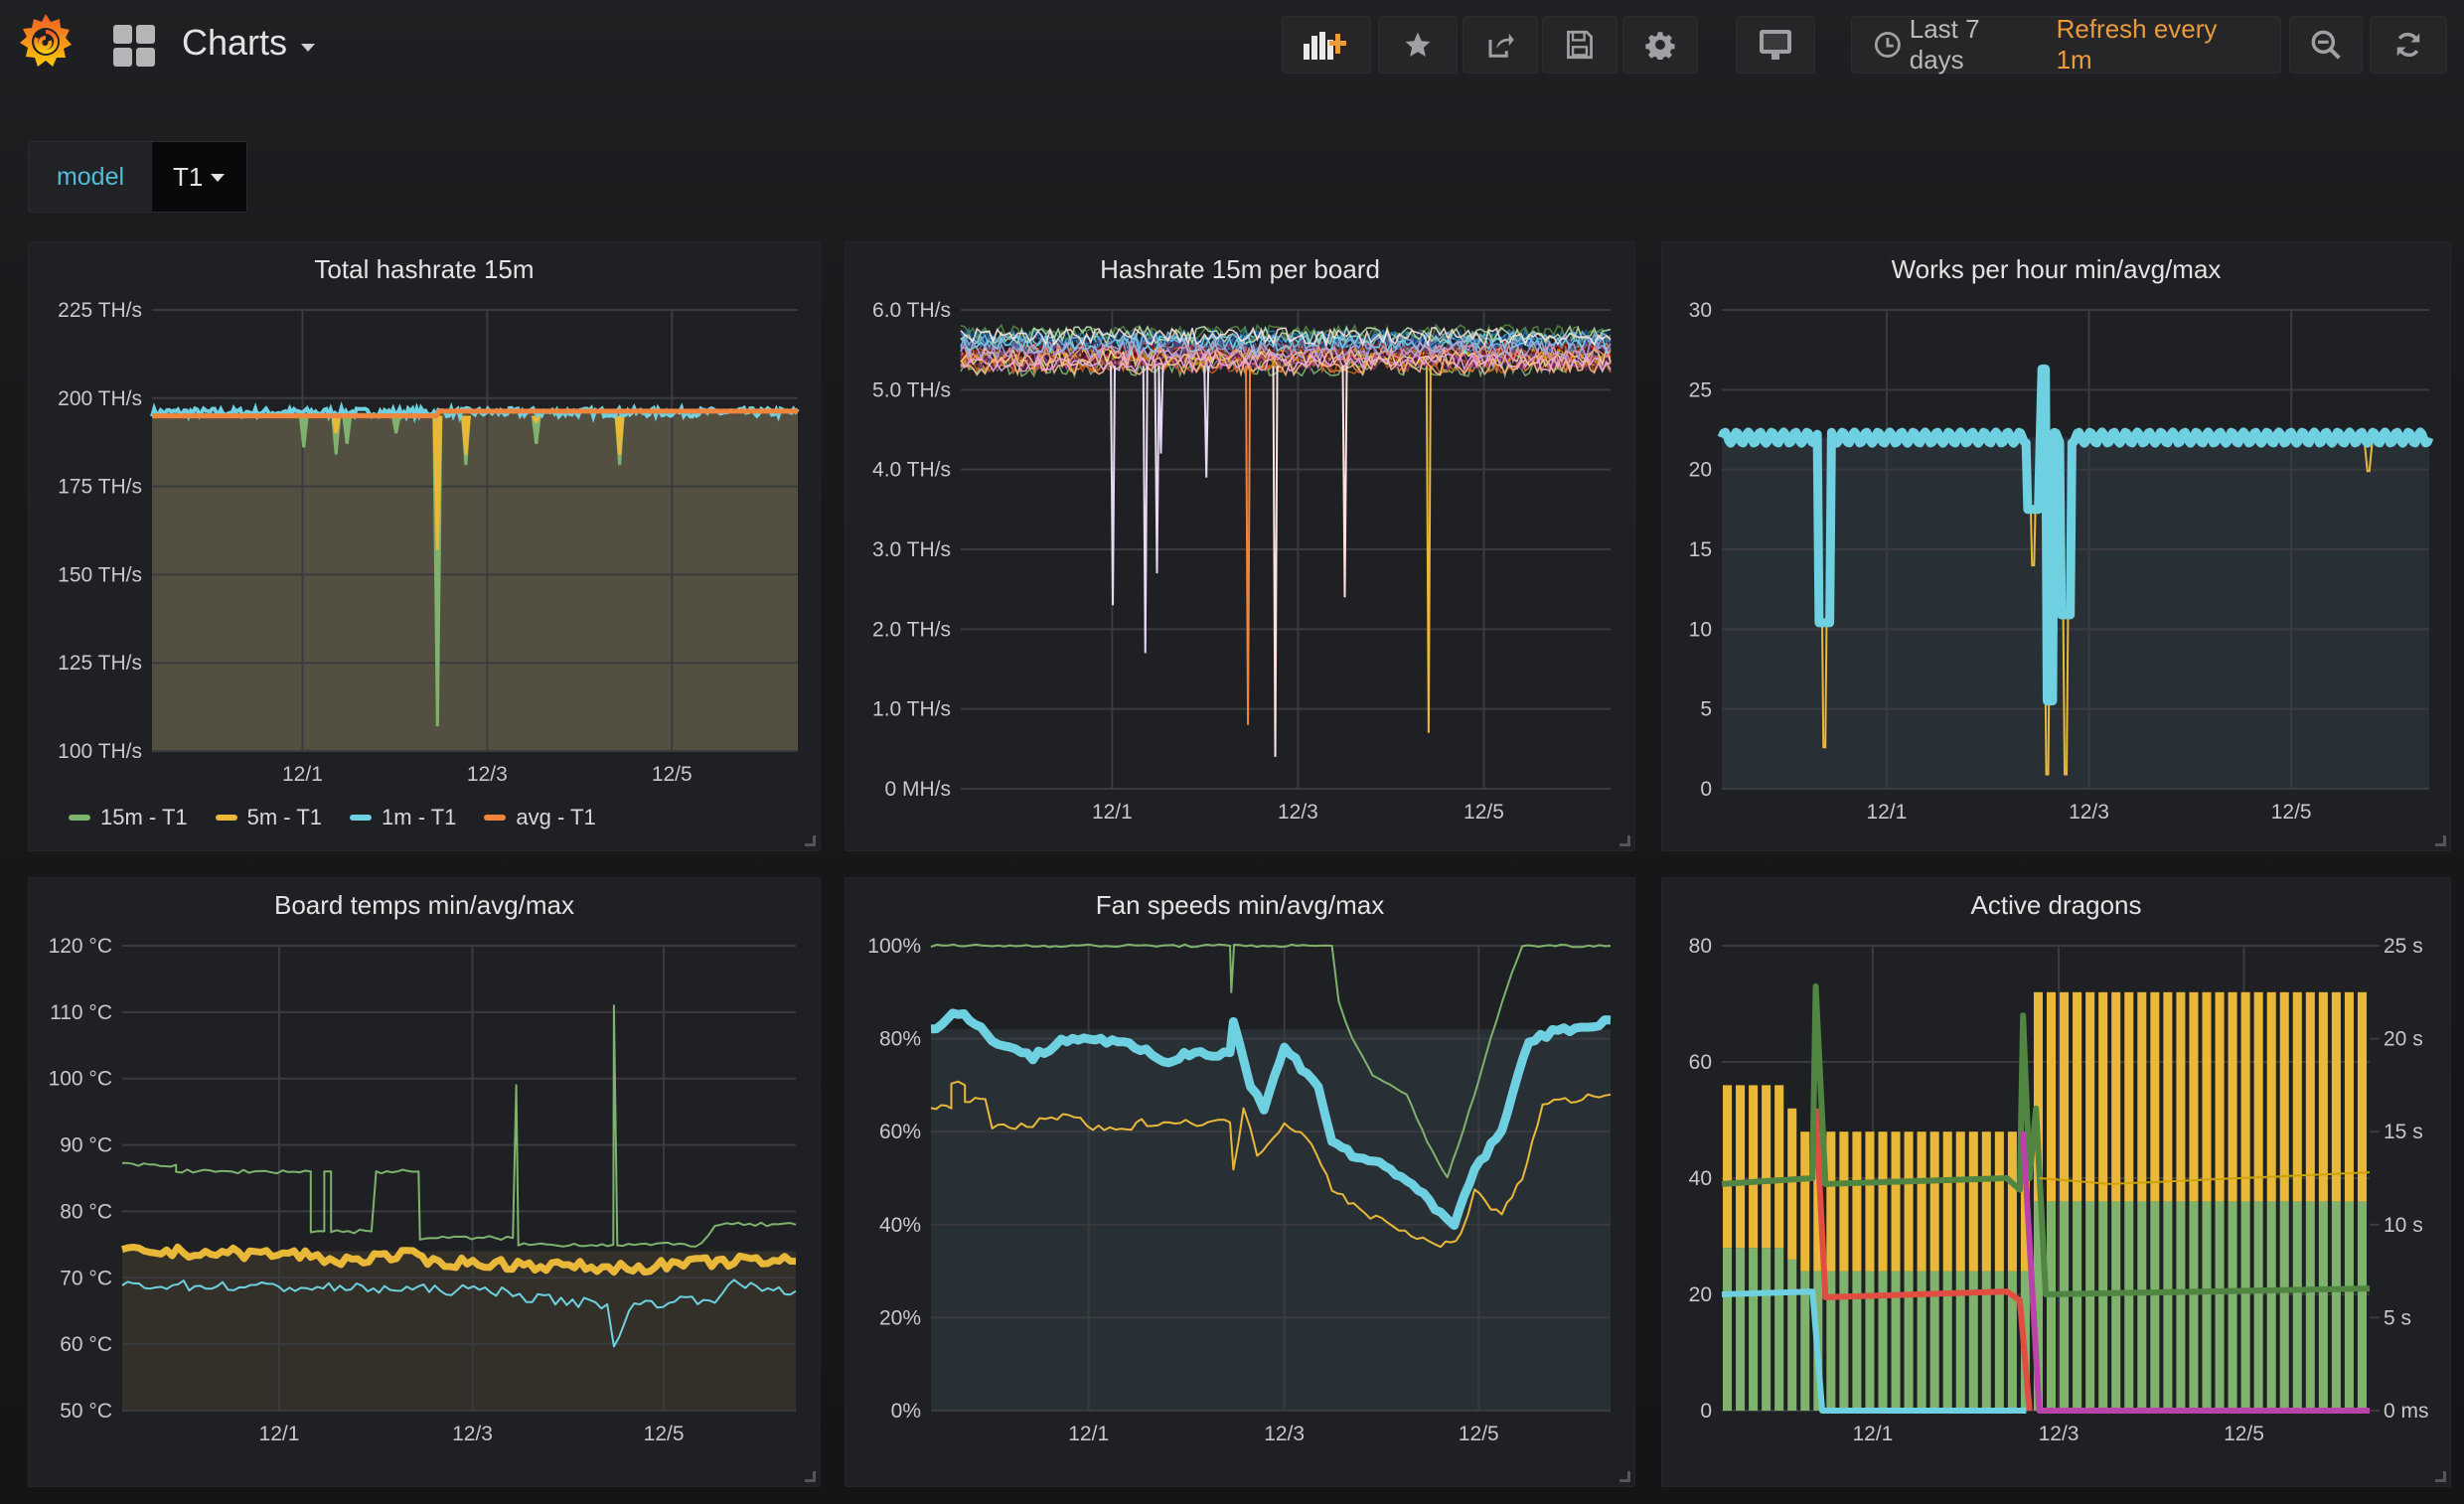  I want to click on refresh-button, so click(2408, 45).